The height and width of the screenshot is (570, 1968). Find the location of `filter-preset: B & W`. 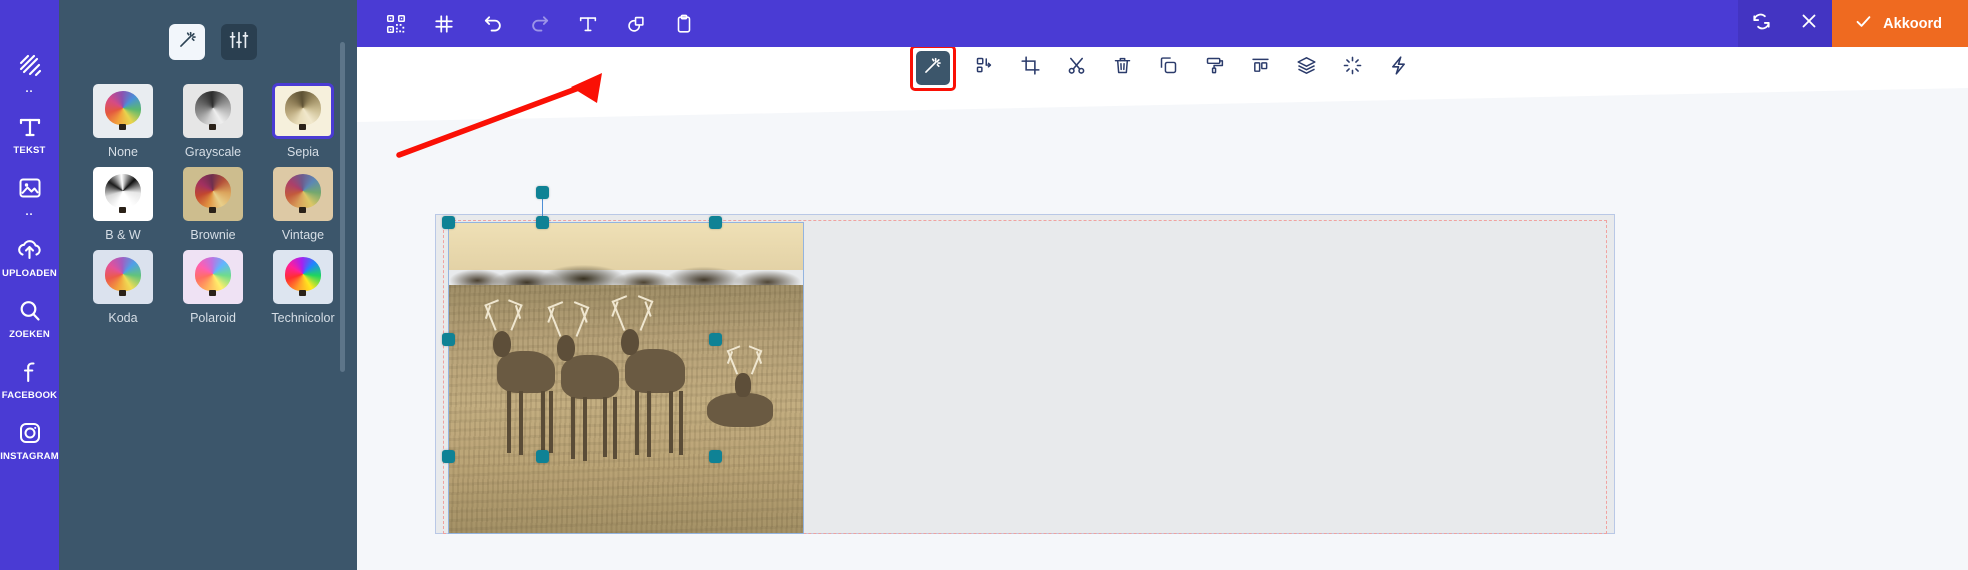

filter-preset: B & W is located at coordinates (123, 204).